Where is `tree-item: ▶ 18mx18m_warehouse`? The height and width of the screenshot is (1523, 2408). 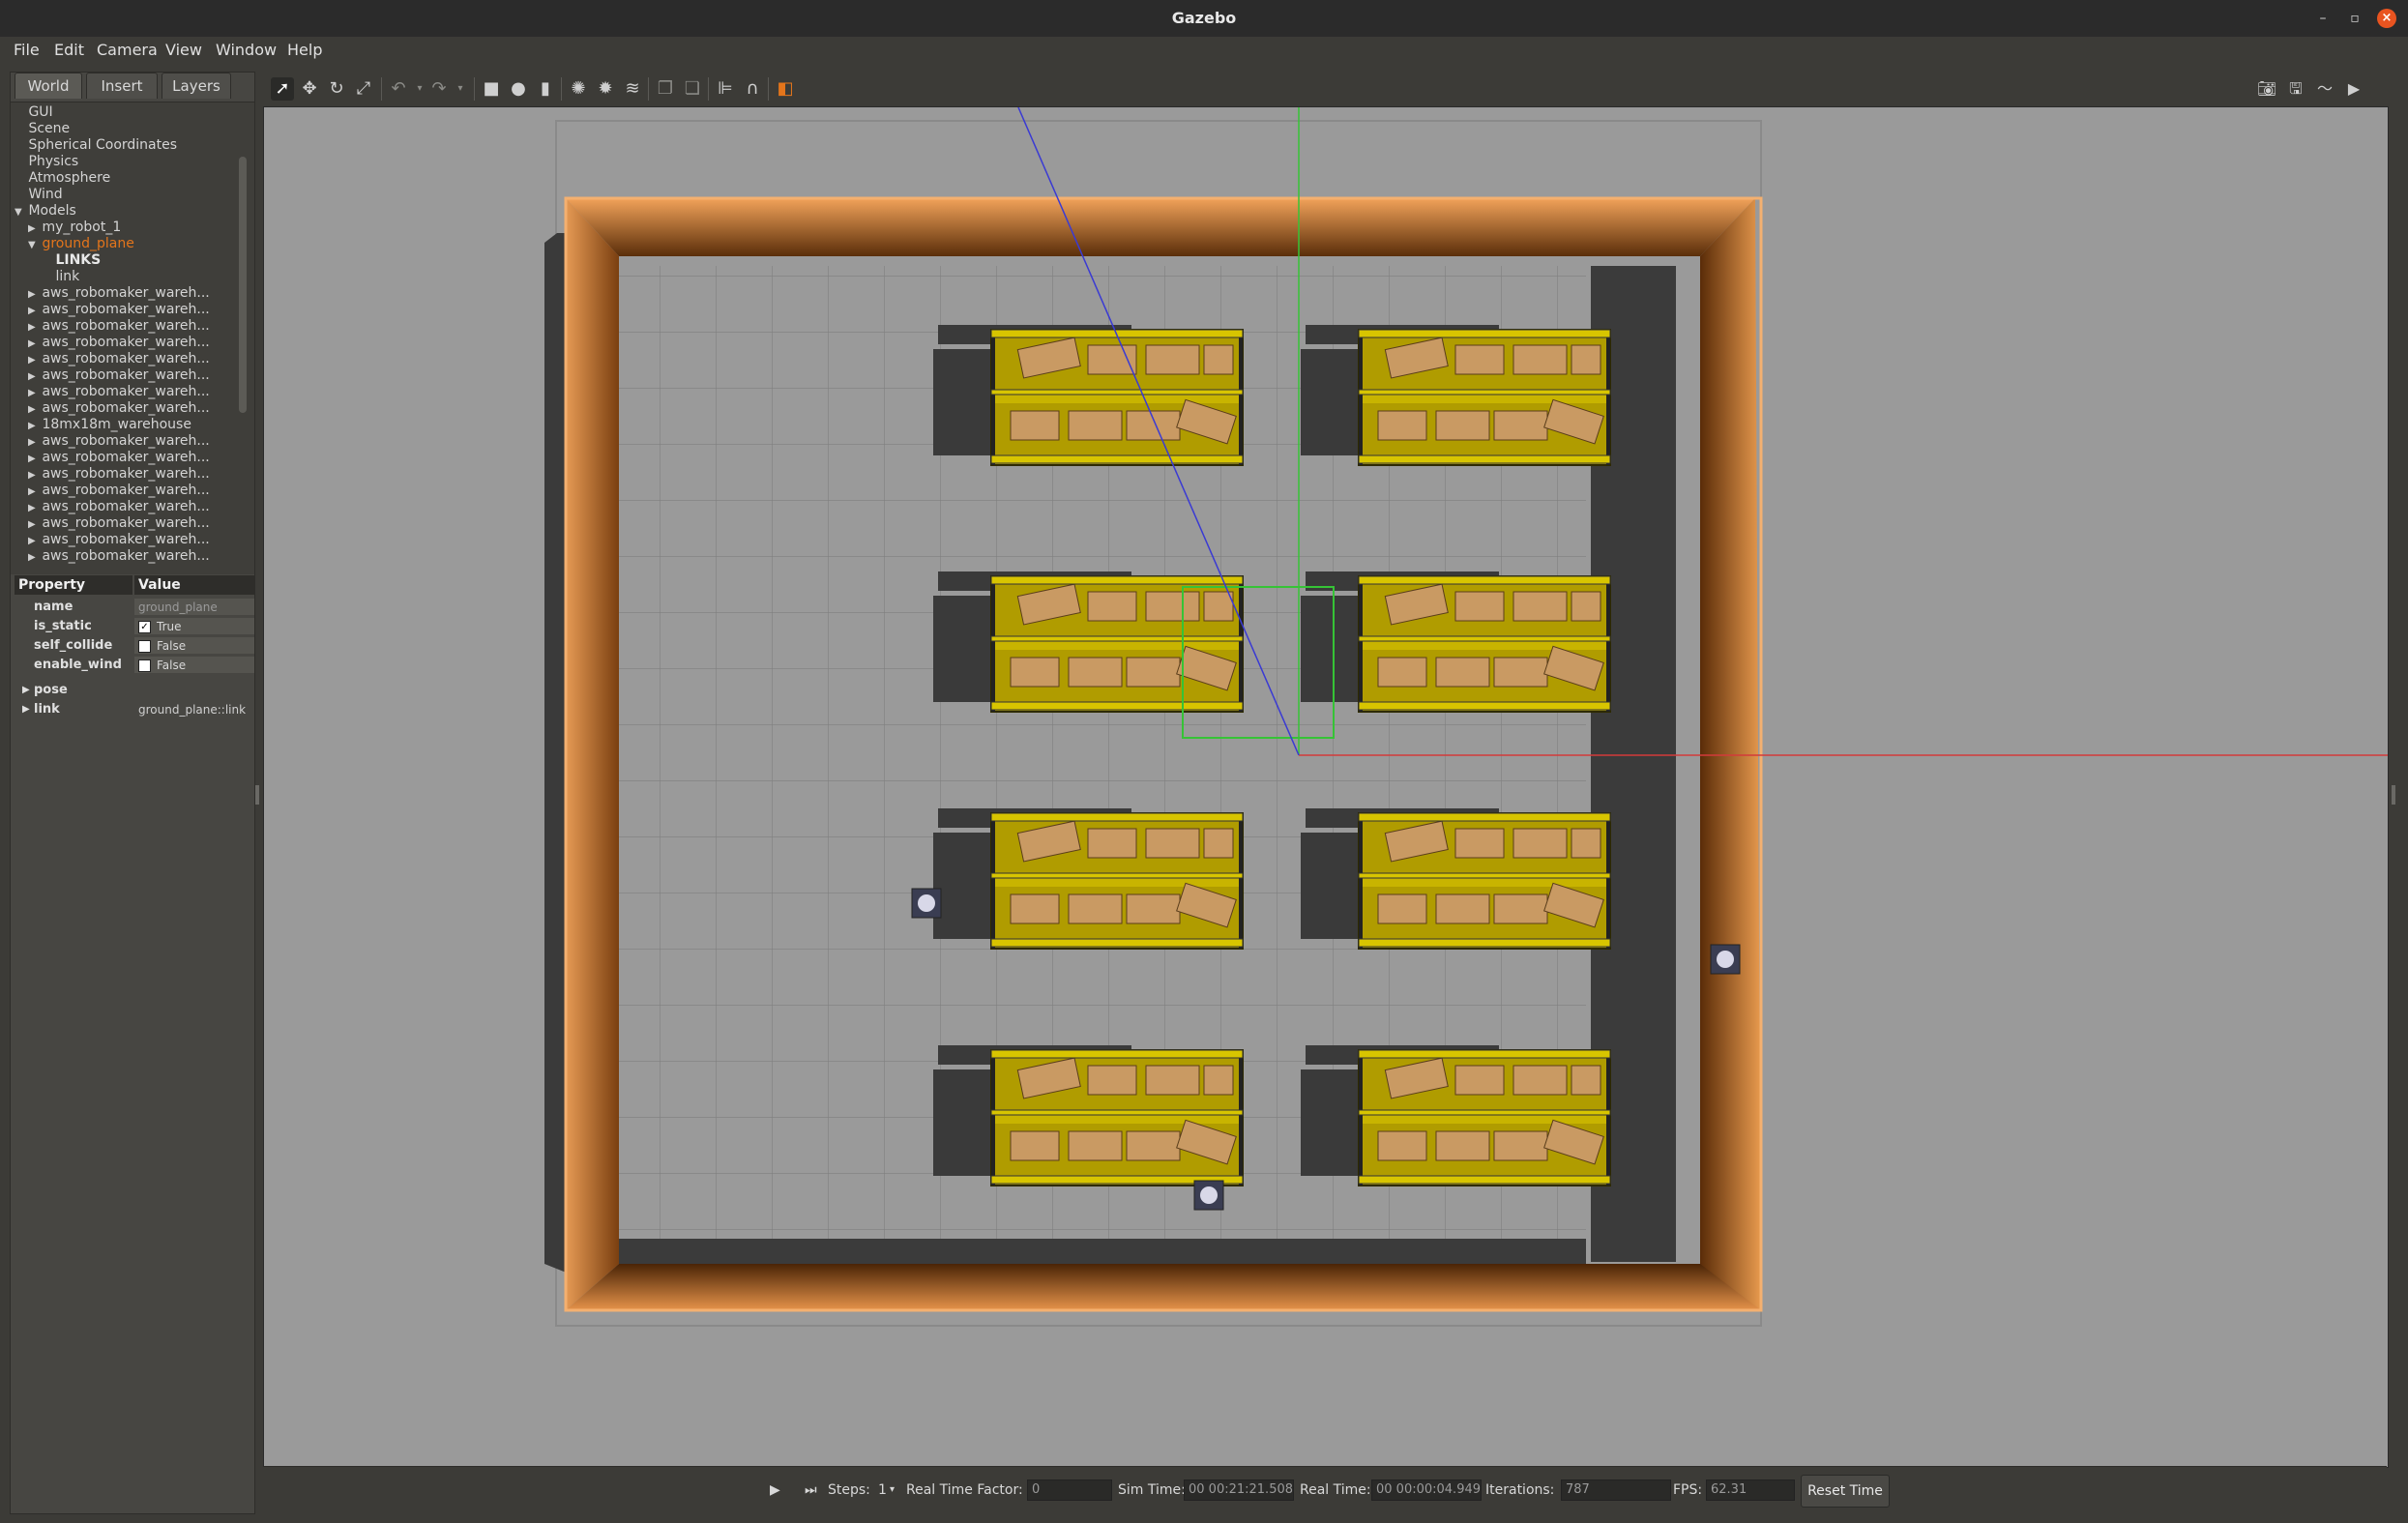 tree-item: ▶ 18mx18m_warehouse is located at coordinates (109, 425).